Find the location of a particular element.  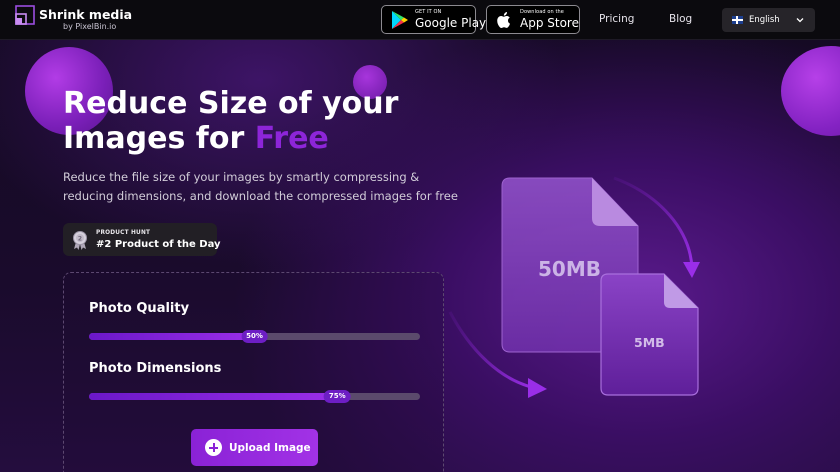

compression-illustration is located at coordinates (574, 287).